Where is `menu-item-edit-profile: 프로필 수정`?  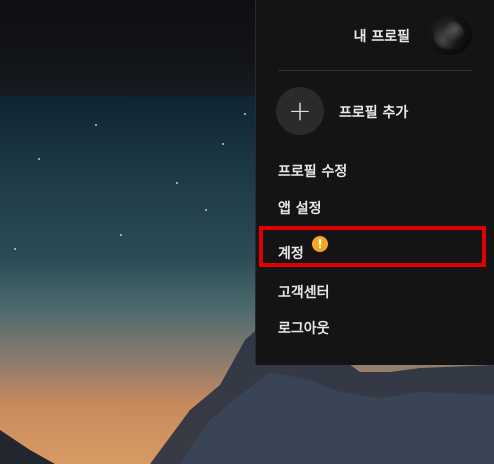 menu-item-edit-profile: 프로필 수정 is located at coordinates (312, 171).